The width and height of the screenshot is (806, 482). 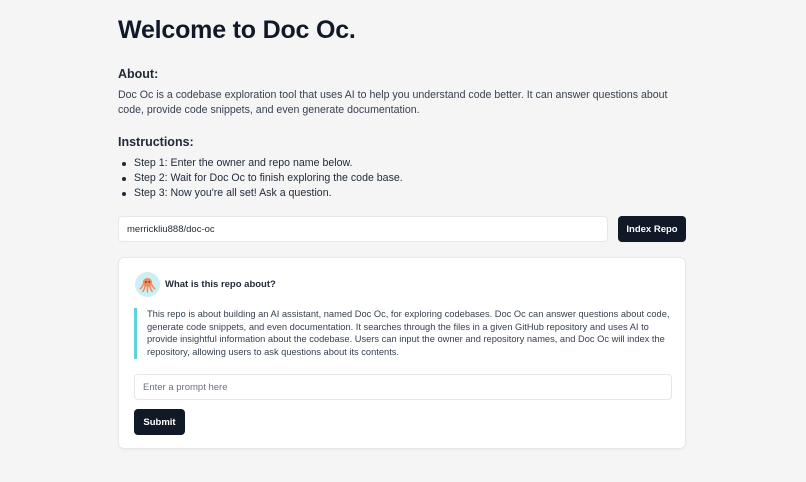 What do you see at coordinates (403, 387) in the screenshot?
I see `prompt-input` at bounding box center [403, 387].